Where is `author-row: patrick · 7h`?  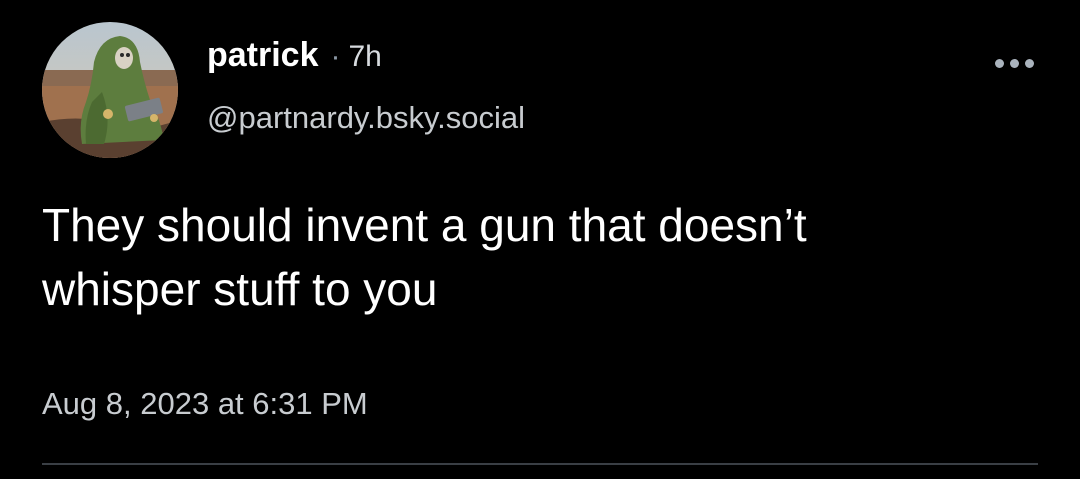 author-row: patrick · 7h is located at coordinates (294, 58).